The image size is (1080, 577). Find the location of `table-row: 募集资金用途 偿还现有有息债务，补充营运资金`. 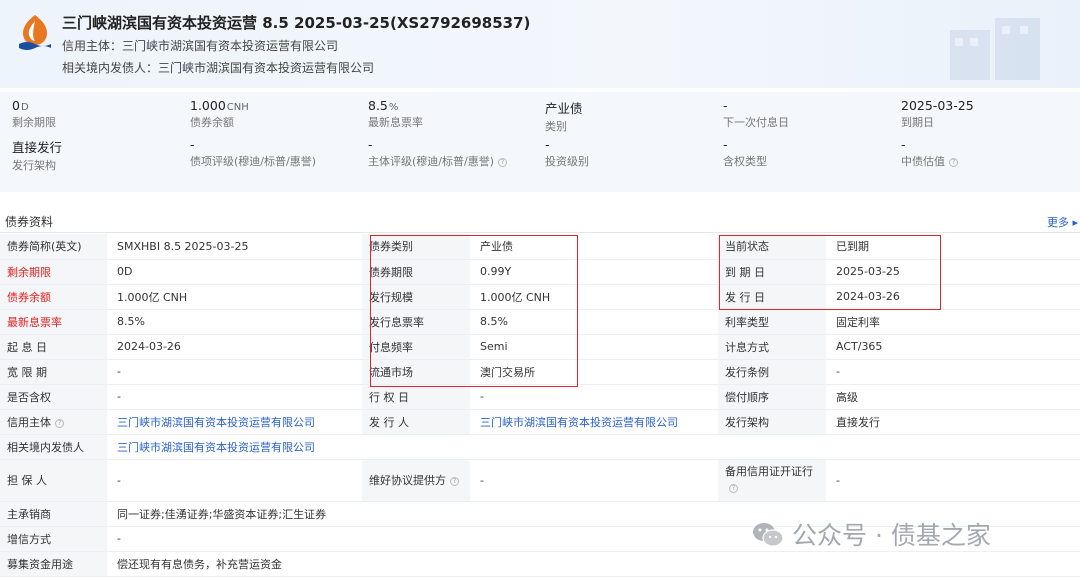

table-row: 募集资金用途 偿还现有有息债务，补充营运资金 is located at coordinates (540, 564).